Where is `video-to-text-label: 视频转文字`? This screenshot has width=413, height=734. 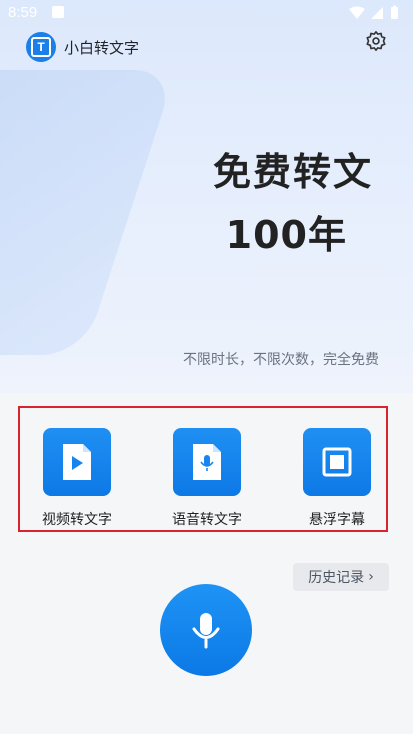 video-to-text-label: 视频转文字 is located at coordinates (77, 520).